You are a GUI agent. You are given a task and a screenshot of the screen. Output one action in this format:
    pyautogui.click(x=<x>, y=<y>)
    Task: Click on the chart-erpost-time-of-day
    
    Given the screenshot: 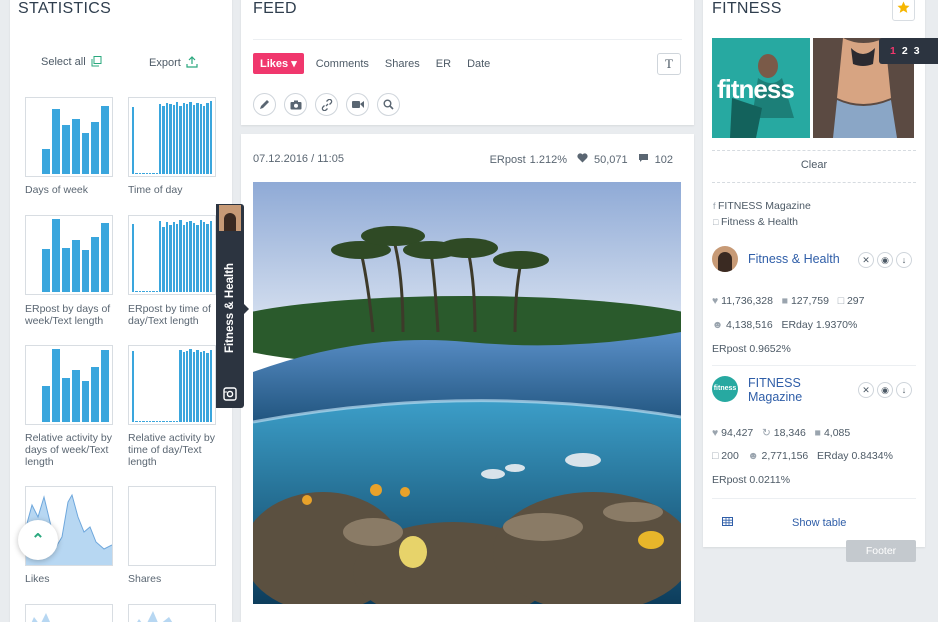 What is the action you would take?
    pyautogui.click(x=172, y=255)
    